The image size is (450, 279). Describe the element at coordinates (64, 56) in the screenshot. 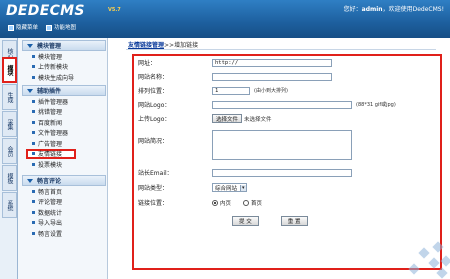

I see `menu-item-module-manage: 模块管理` at that location.